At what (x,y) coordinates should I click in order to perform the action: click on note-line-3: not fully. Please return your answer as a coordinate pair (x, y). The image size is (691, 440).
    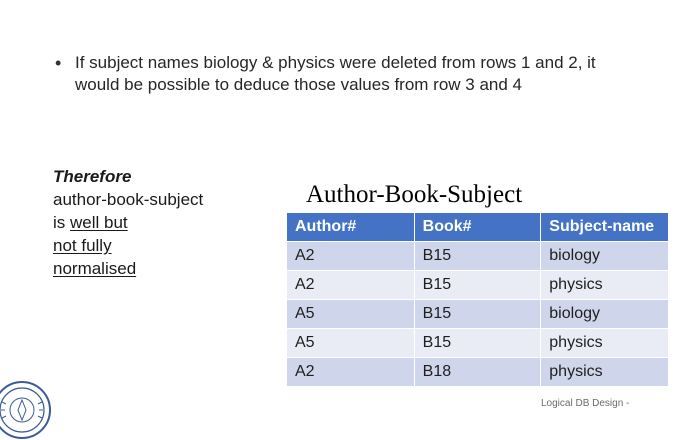
    Looking at the image, I should click on (128, 245).